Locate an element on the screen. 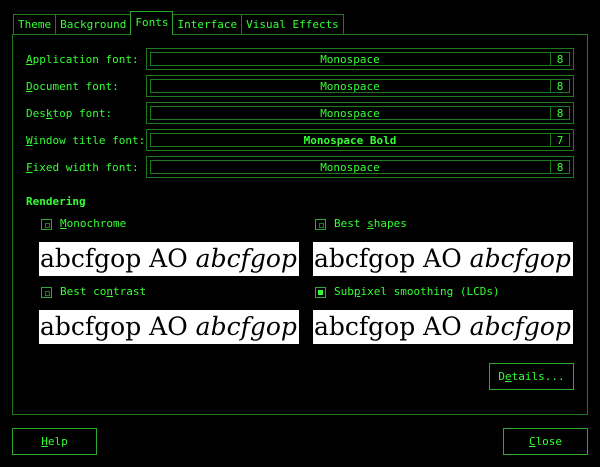 The width and height of the screenshot is (600, 467). fixed-width-font-label: Fixed width font: is located at coordinates (82, 167).